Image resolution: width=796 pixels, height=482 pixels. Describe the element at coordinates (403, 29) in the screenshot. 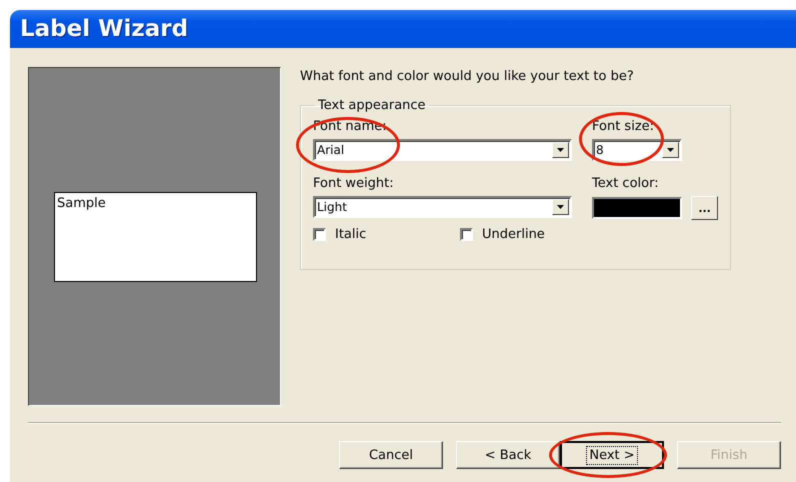

I see `window-title: Label Wizard` at that location.